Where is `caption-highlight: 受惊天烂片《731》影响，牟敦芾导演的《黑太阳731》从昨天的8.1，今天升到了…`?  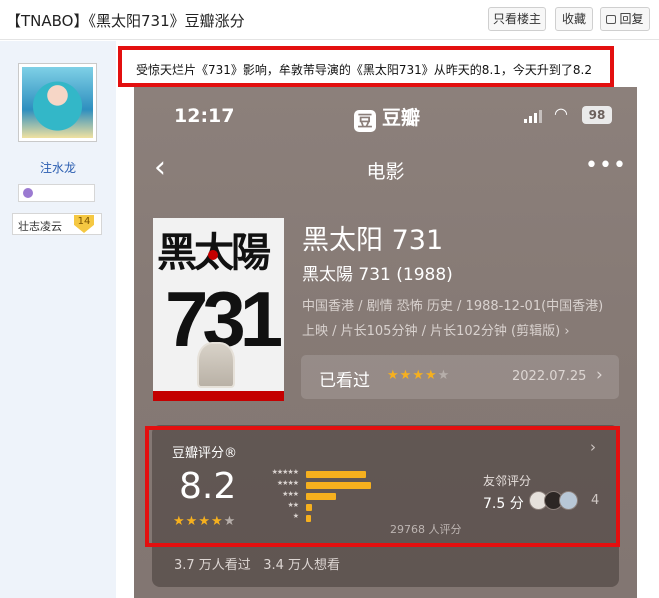 caption-highlight: 受惊天烂片《731》影响，牟敦芾导演的《黑太阳731》从昨天的8.1，今天升到了… is located at coordinates (366, 66).